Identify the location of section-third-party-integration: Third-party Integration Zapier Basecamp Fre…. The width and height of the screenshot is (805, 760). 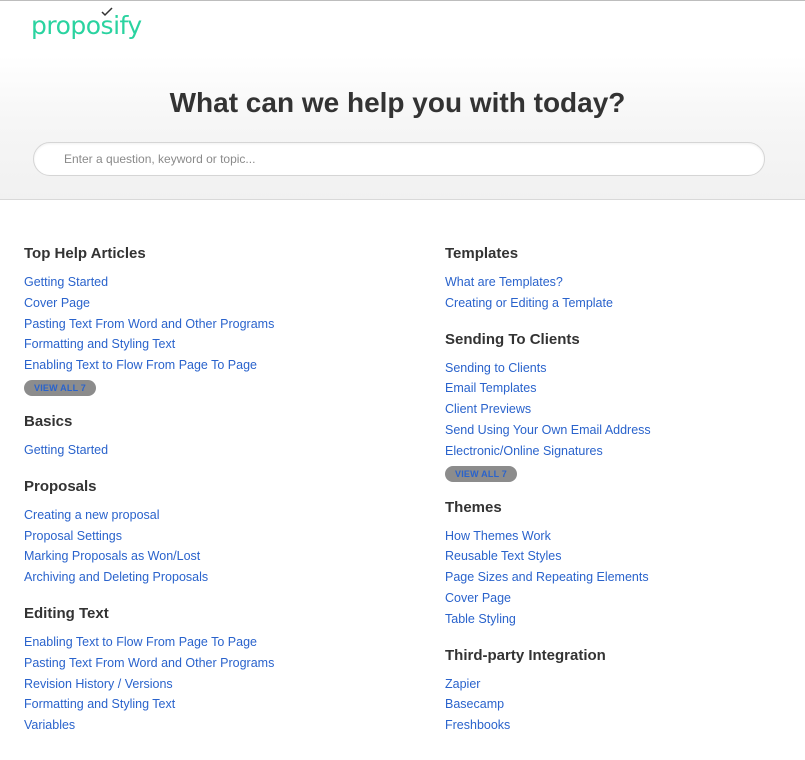
(615, 691).